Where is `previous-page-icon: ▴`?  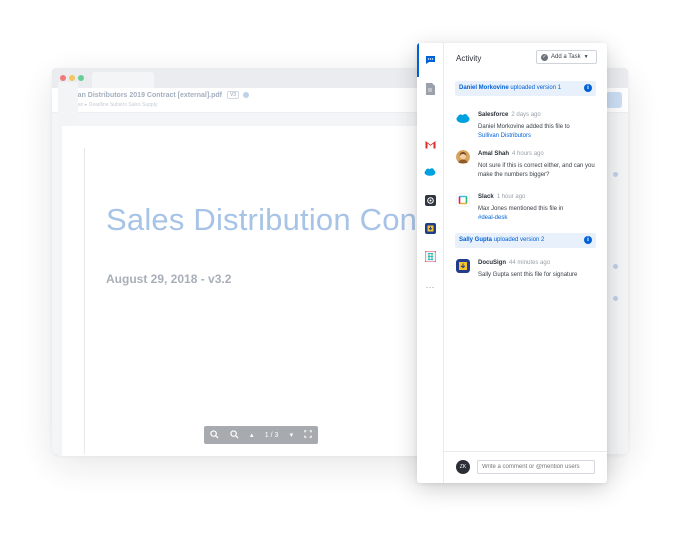 previous-page-icon: ▴ is located at coordinates (252, 435).